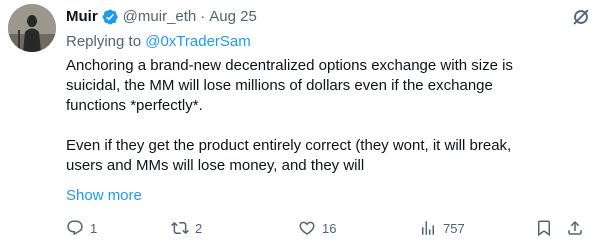  I want to click on user-handle: @muir_eth, so click(160, 17).